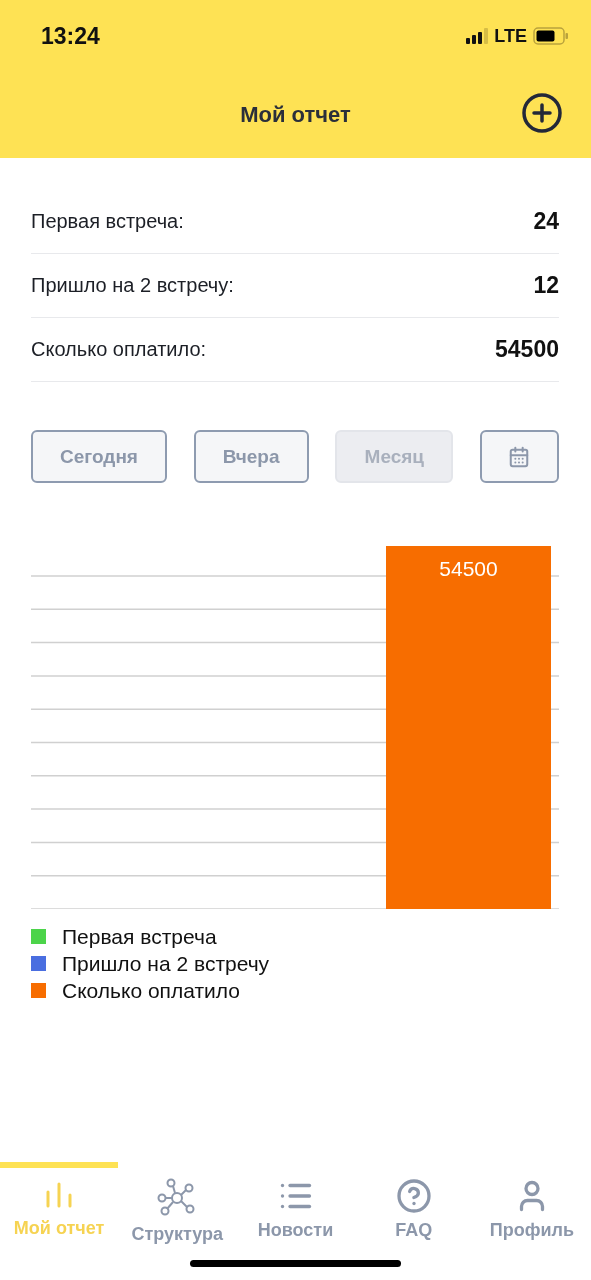 This screenshot has height=1280, width=591. Describe the element at coordinates (99, 456) in the screenshot. I see `period-button: Сегодня` at that location.